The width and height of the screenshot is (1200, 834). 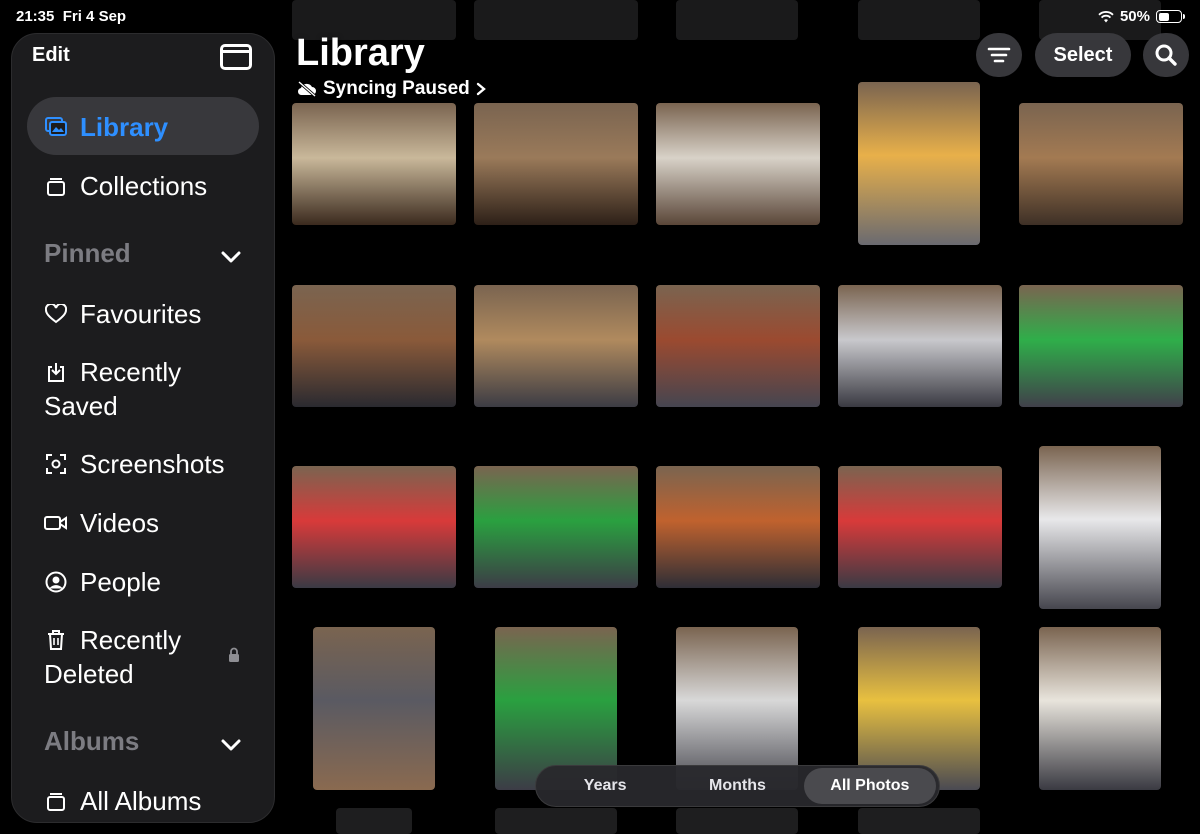 I want to click on section-pinned: Pinned, so click(x=87, y=253).